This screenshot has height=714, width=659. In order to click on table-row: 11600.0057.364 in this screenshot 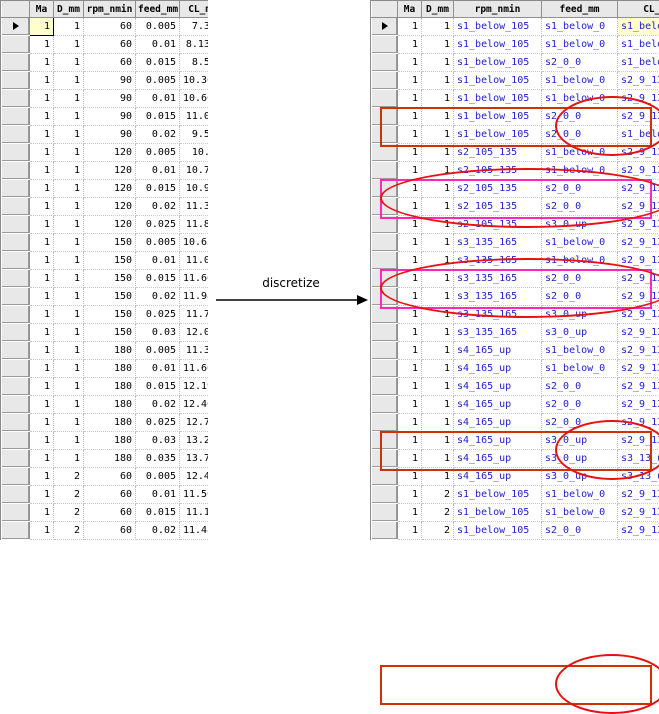, I will do `click(105, 27)`.